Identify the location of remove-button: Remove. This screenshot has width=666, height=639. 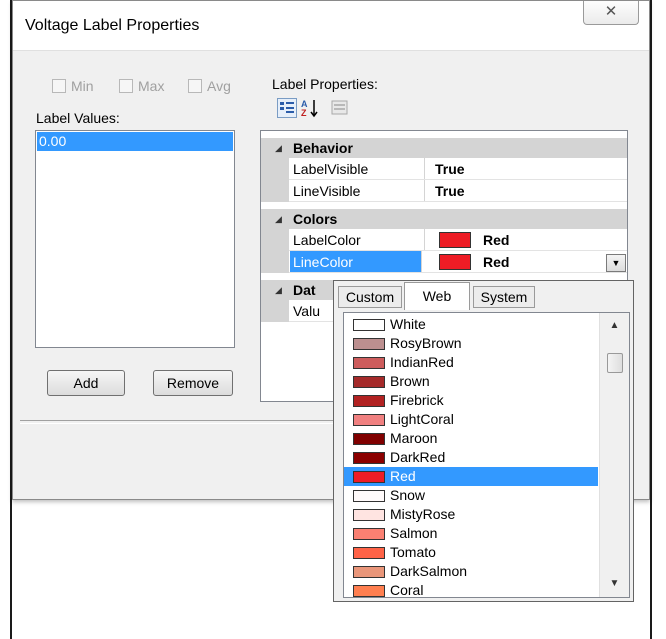
(193, 383).